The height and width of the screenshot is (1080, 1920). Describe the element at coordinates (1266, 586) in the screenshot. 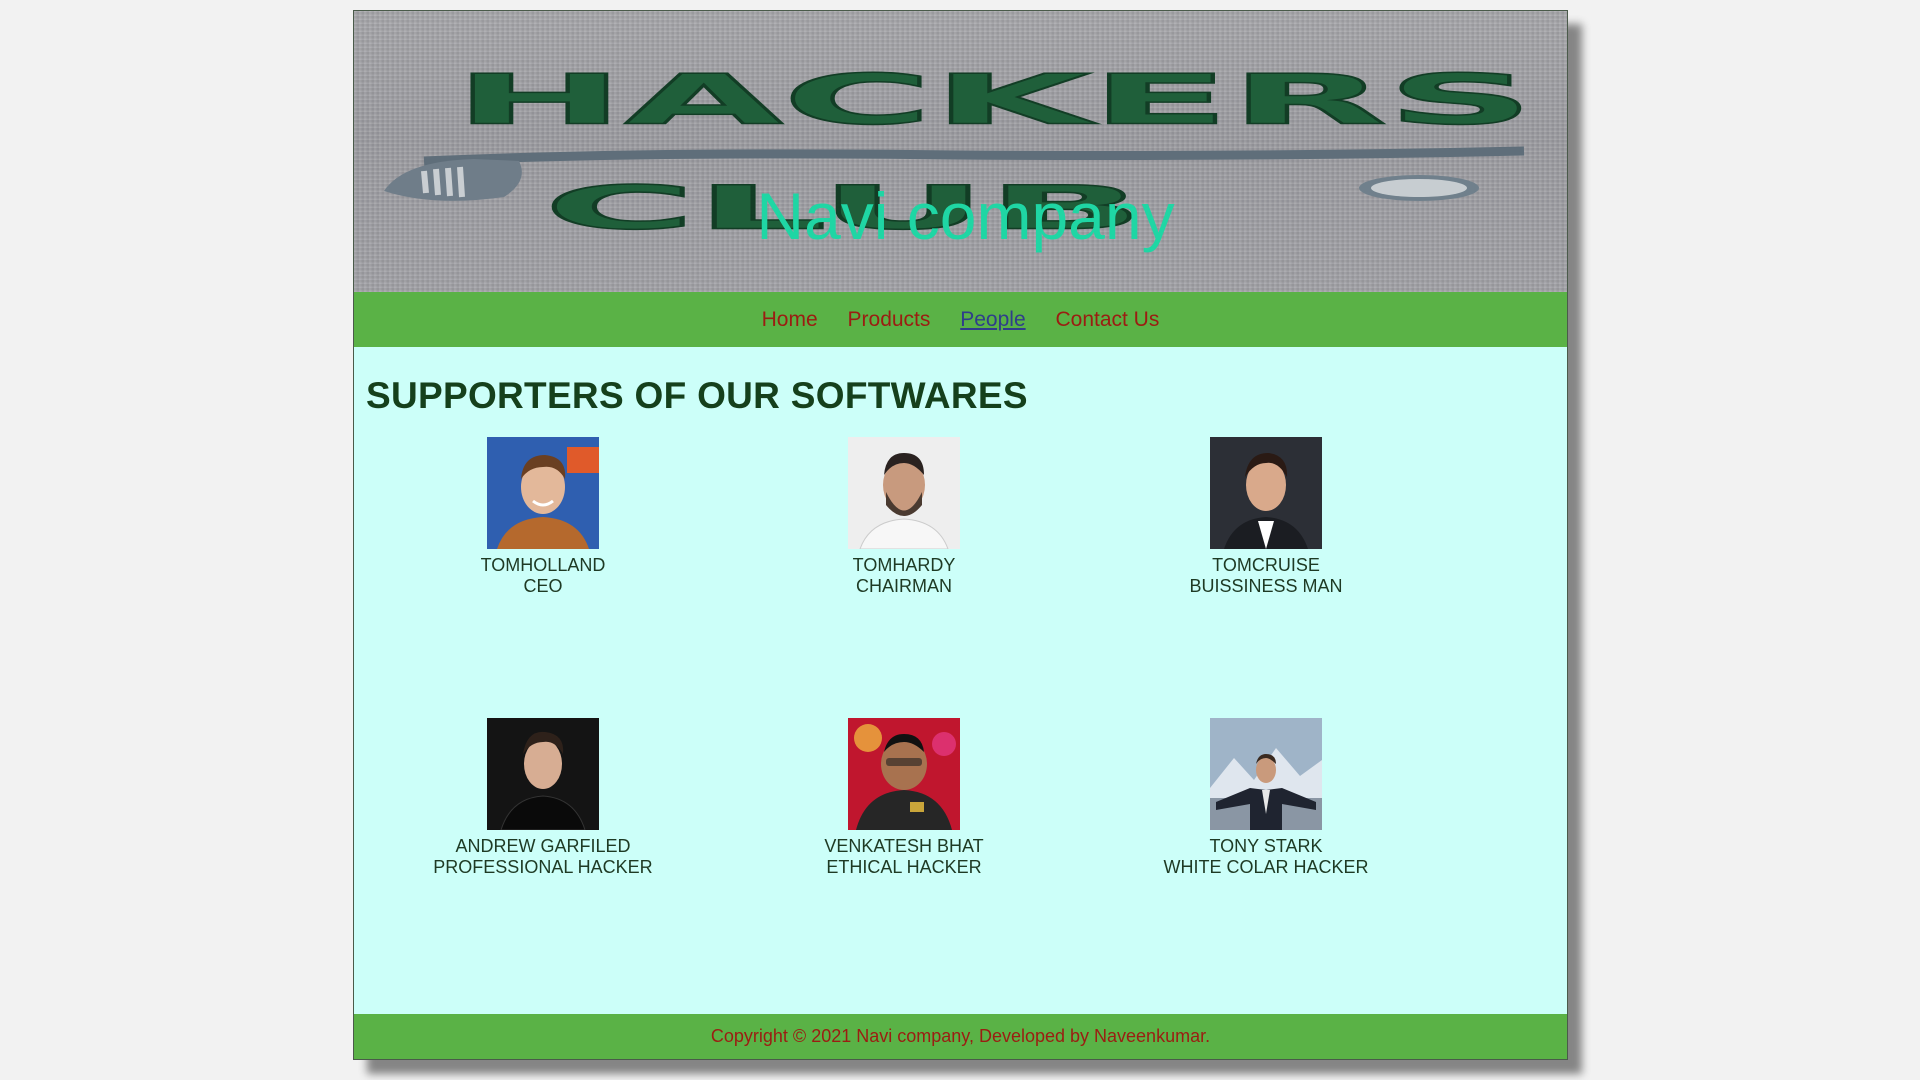

I see `person-role: BUISSINESS MAN` at that location.